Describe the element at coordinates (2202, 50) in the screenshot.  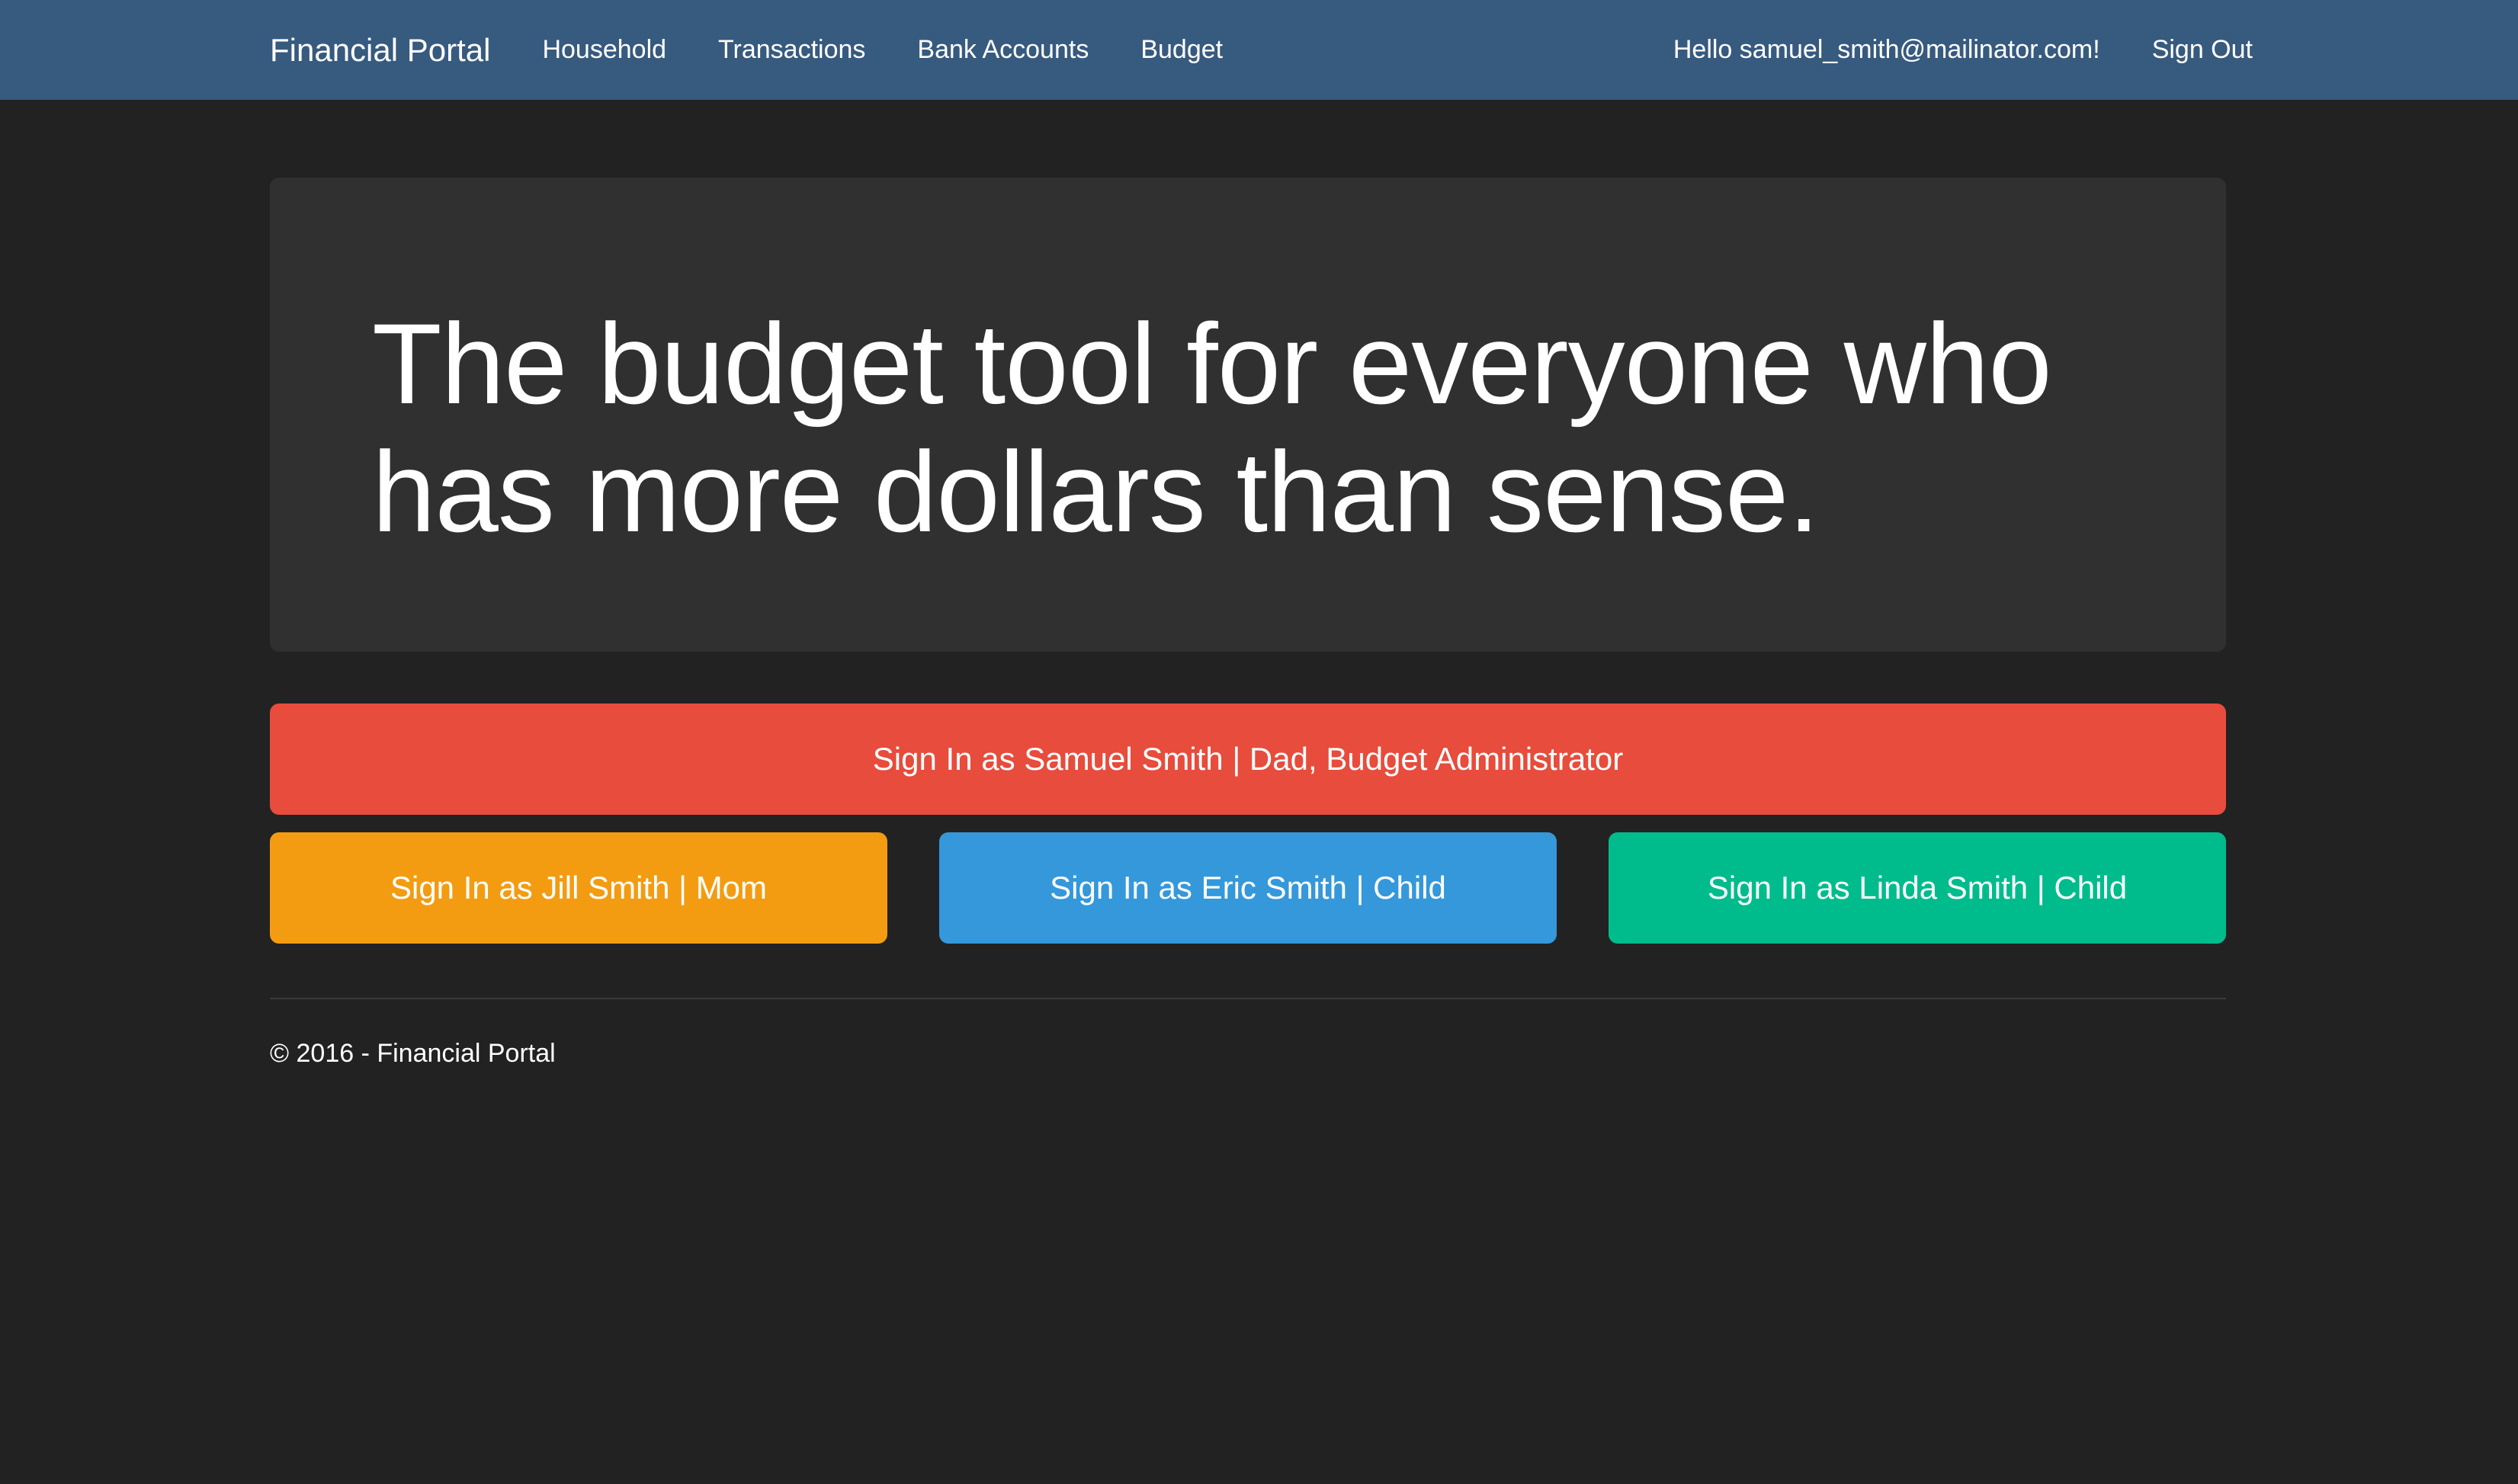
I see `sign-out-link: Sign Out` at that location.